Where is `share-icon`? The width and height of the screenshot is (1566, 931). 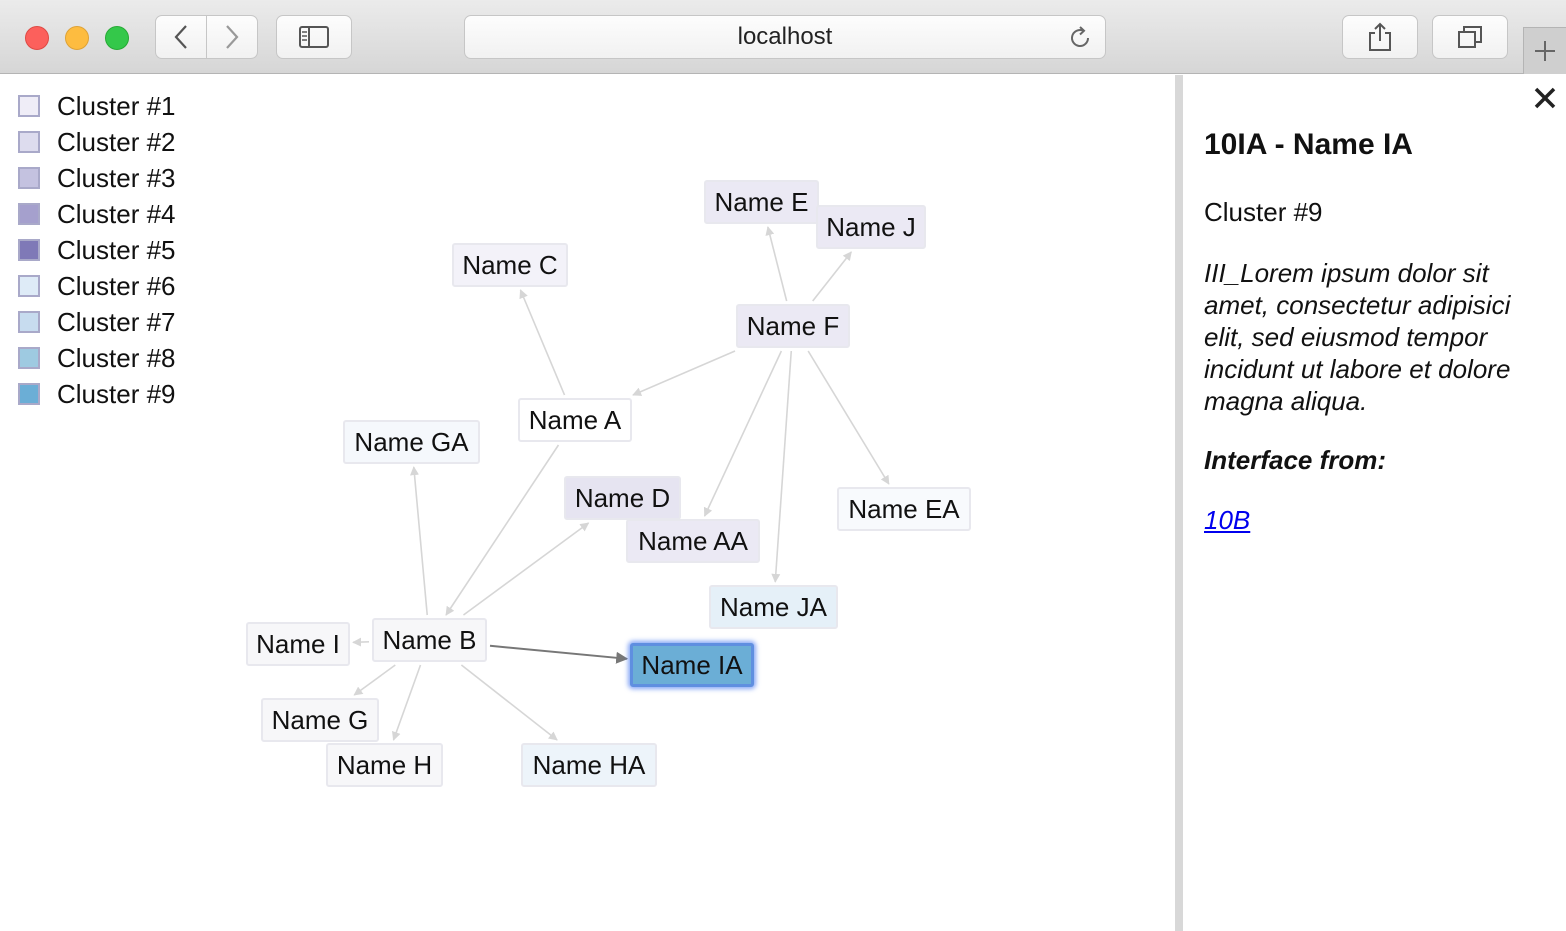
share-icon is located at coordinates (1380, 36).